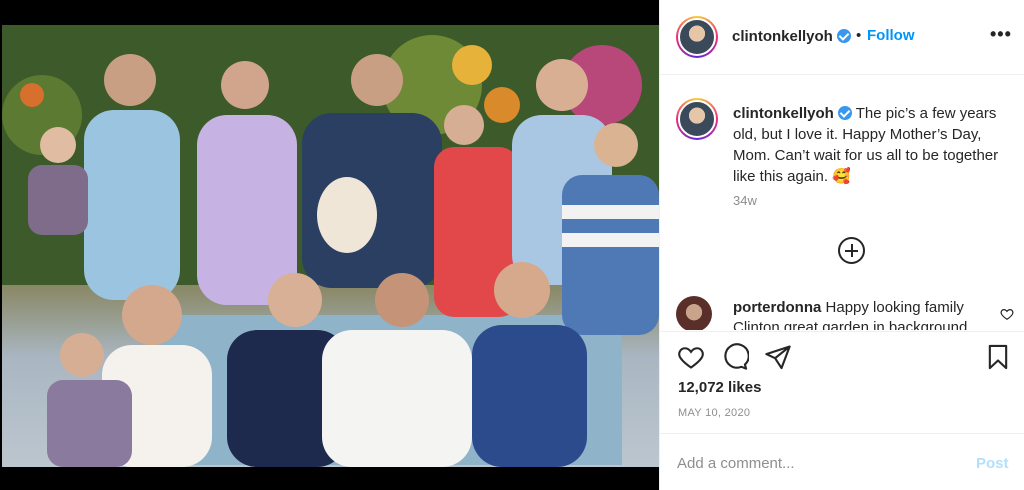 Image resolution: width=1024 pixels, height=490 pixels. I want to click on post-header: clintonkellyoh • Follow •••, so click(842, 37).